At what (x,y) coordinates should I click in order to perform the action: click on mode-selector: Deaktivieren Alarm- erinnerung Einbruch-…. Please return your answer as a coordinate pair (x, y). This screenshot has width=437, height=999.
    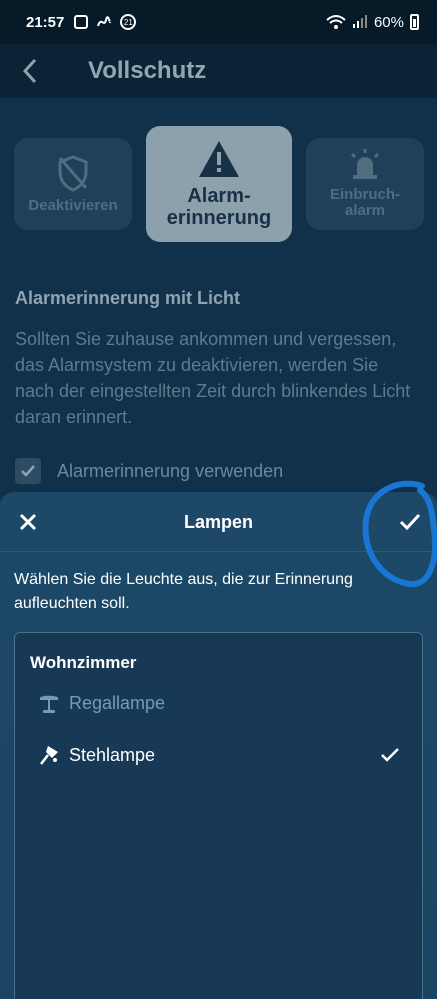
    Looking at the image, I should click on (219, 185).